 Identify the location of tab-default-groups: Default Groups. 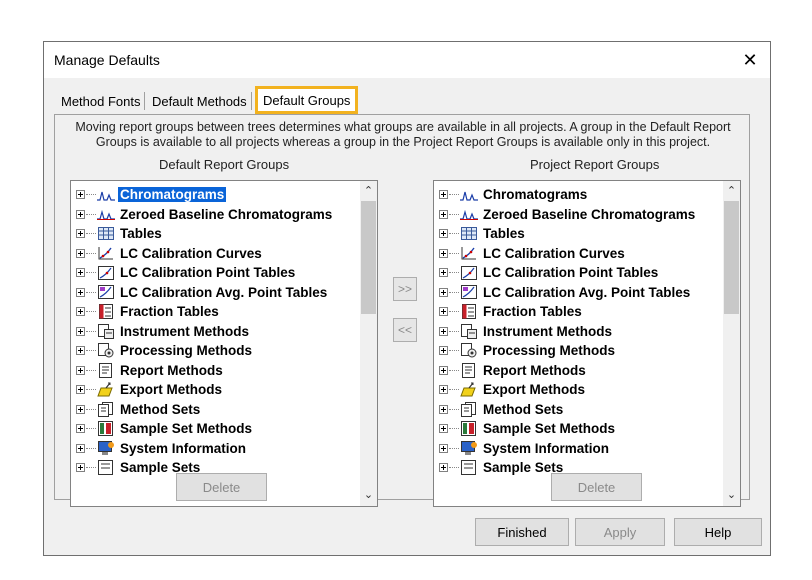
(307, 100).